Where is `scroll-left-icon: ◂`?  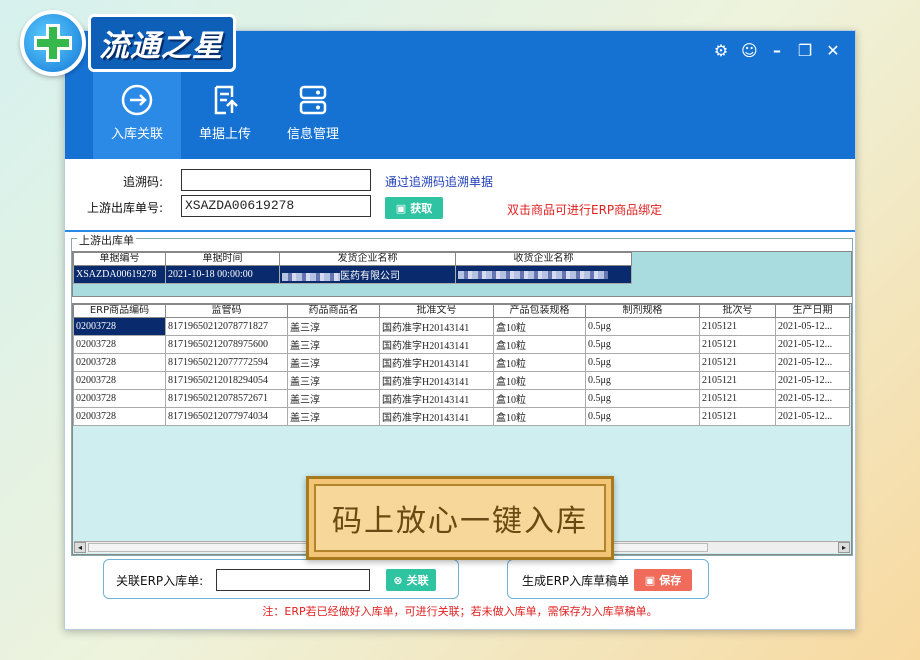 scroll-left-icon: ◂ is located at coordinates (80, 547).